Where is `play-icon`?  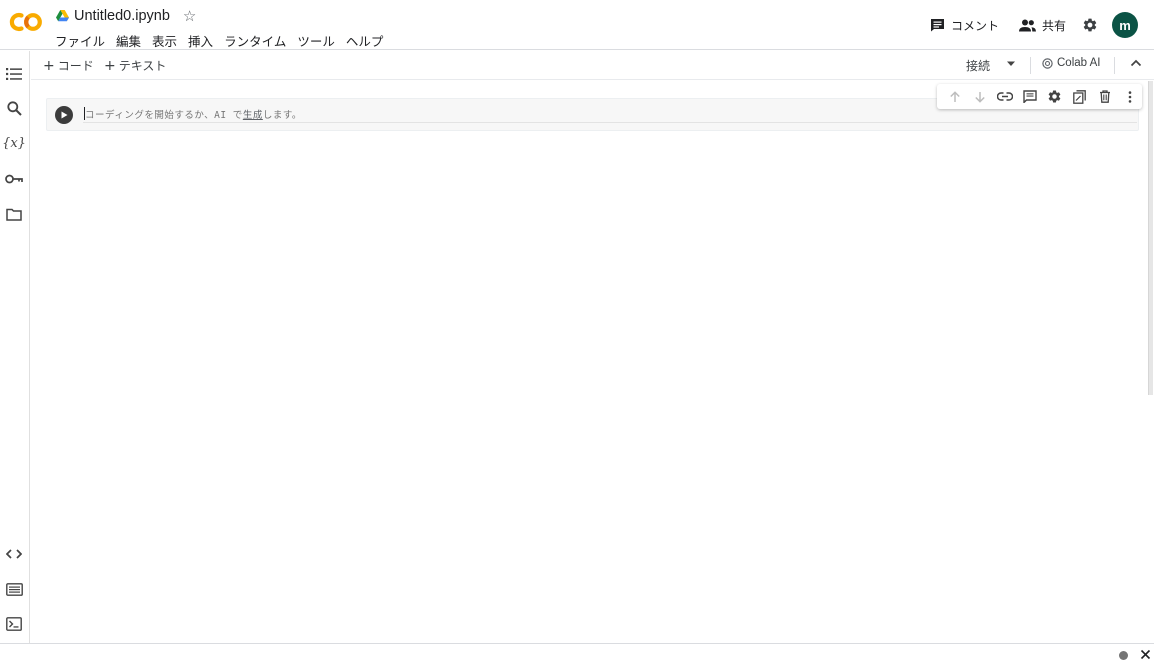
play-icon is located at coordinates (64, 115).